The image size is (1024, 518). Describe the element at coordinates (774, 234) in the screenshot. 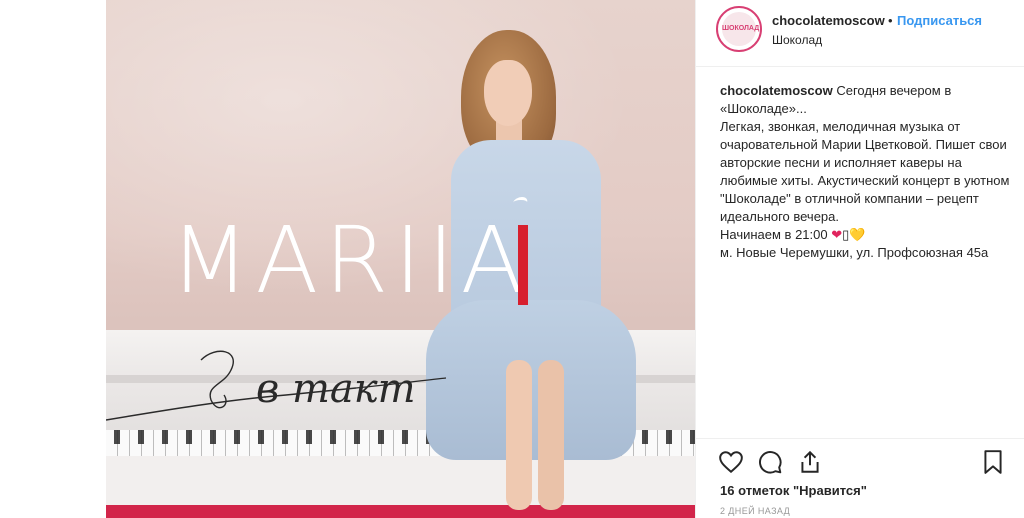

I see `caption-start-time: Начинаем в 21:00` at that location.